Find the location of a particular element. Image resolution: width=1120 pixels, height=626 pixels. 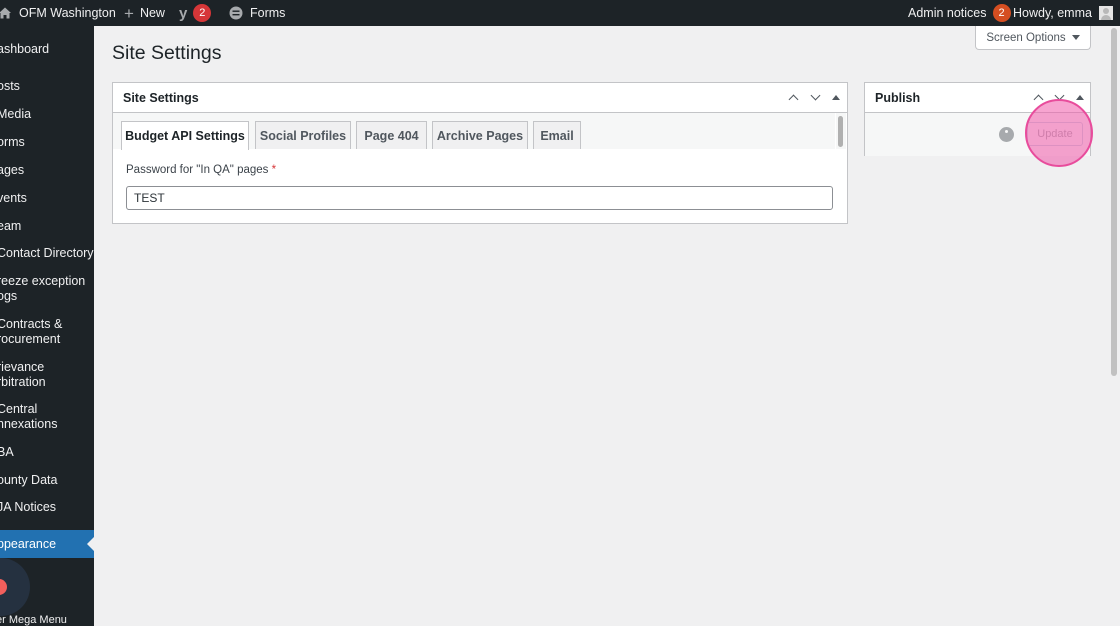

publish-postbox: Publish Update is located at coordinates (977, 119).